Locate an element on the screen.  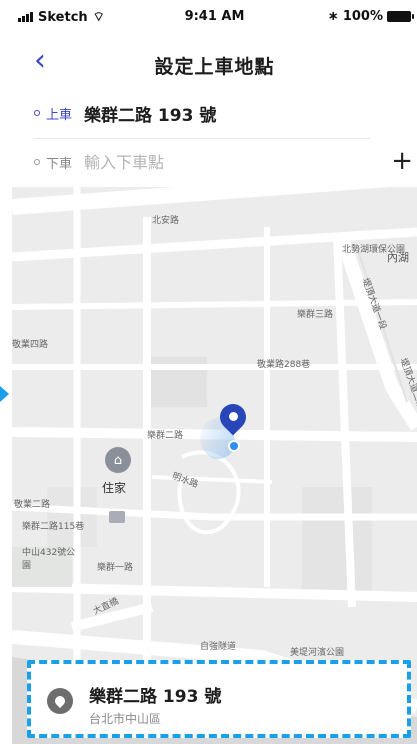
annotation-arrow is located at coordinates (4, 394).